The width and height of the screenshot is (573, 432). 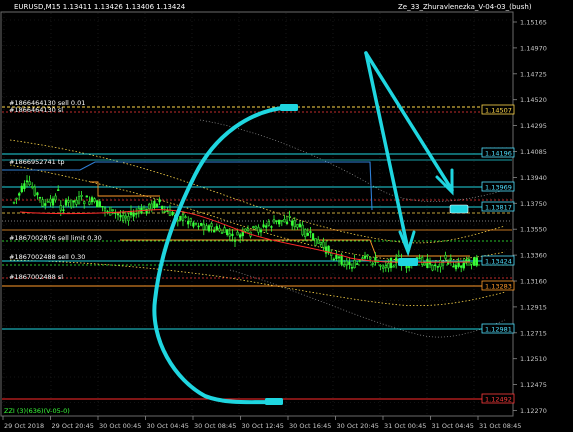 What do you see at coordinates (533, 100) in the screenshot?
I see `price-axis-label: 1.14520` at bounding box center [533, 100].